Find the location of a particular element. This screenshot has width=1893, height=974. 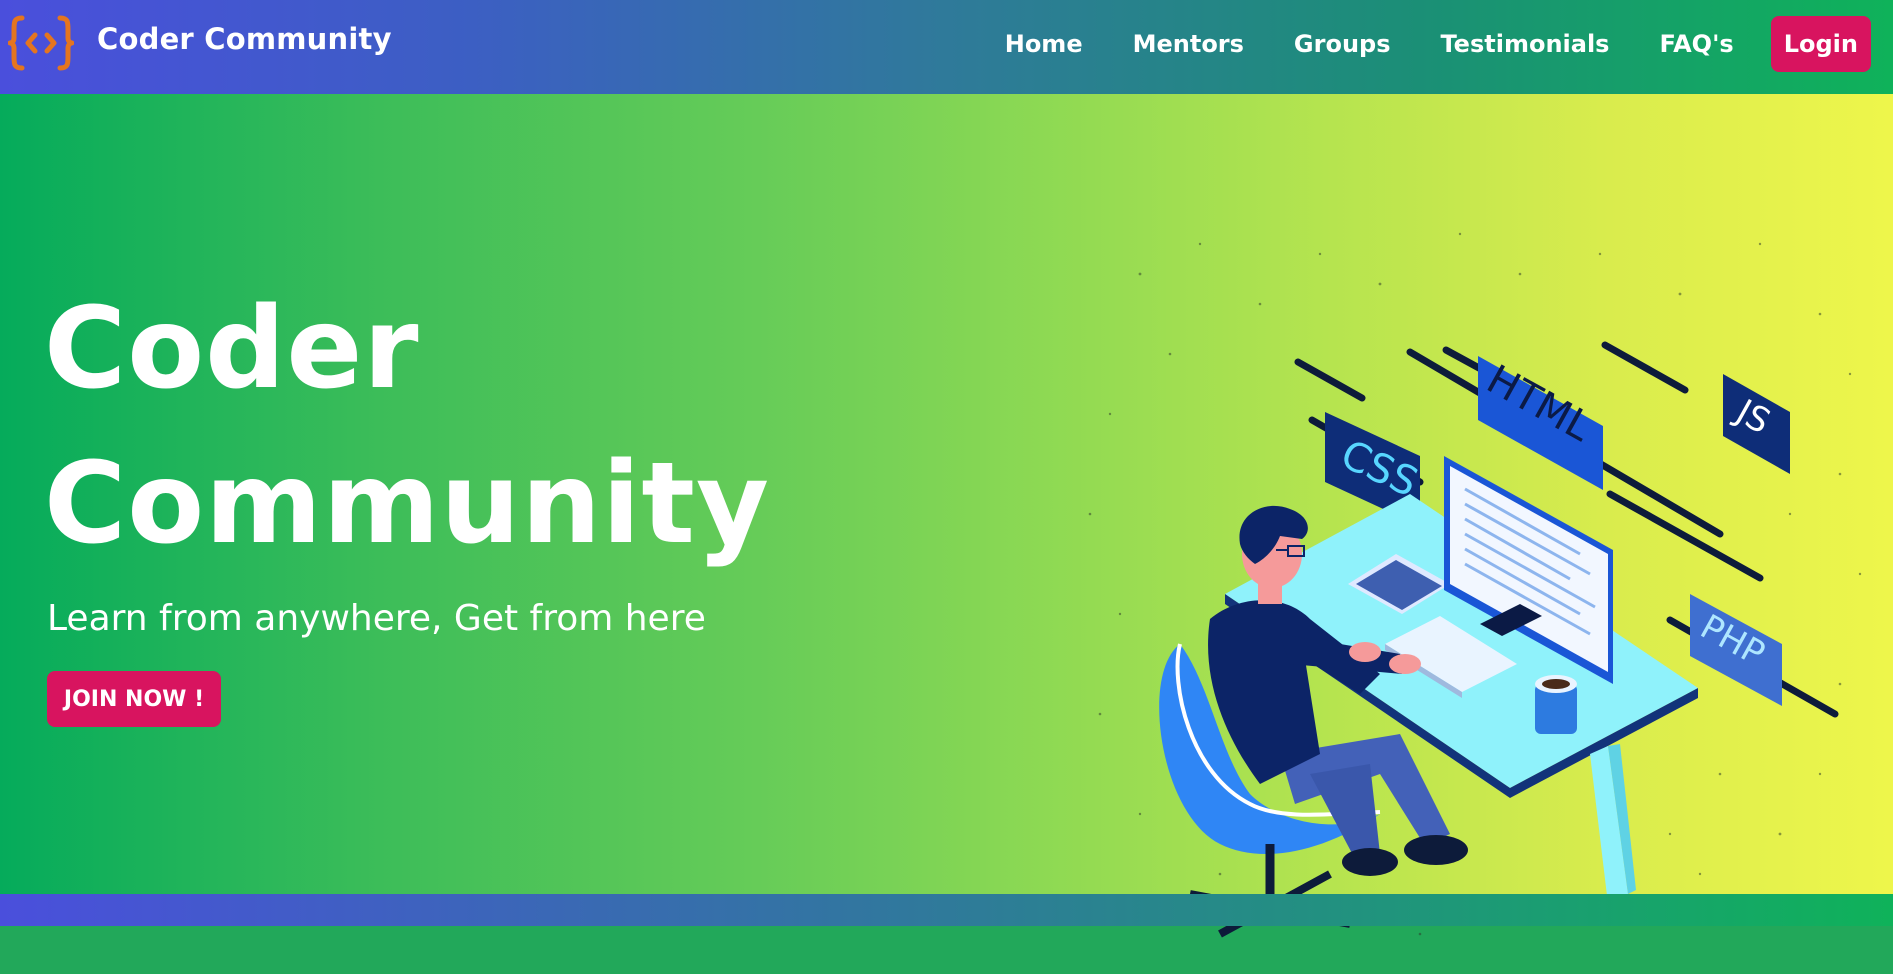

hero-title-line-2: Community is located at coordinates (407, 504).